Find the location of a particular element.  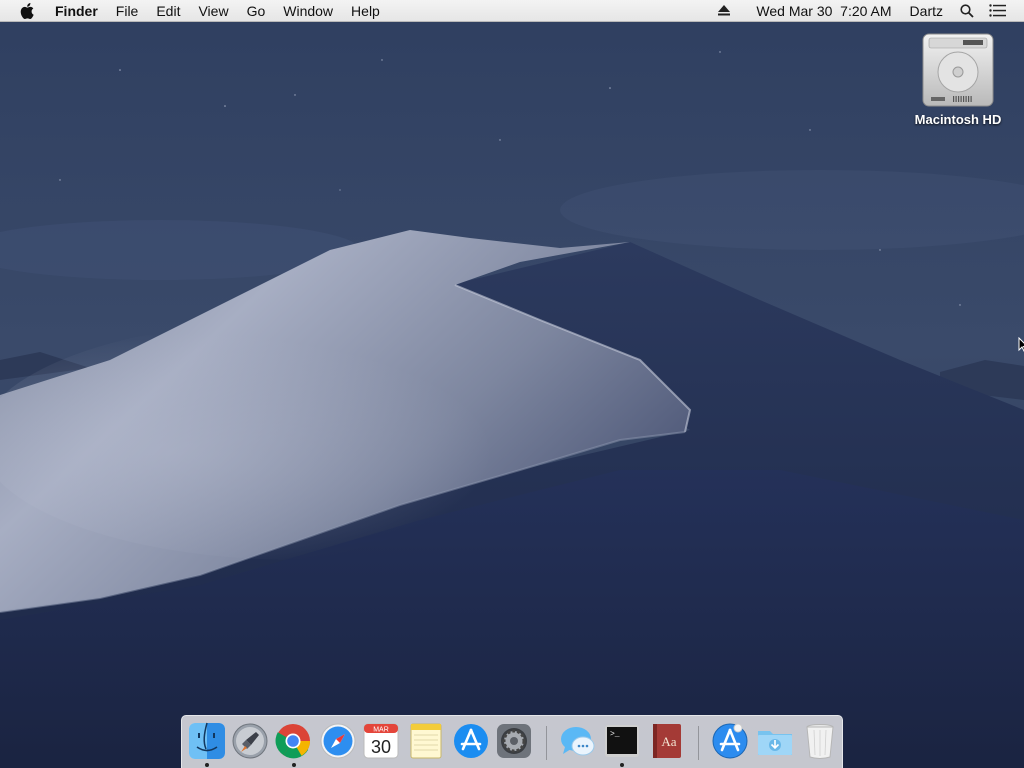

calendar-month-text: MAR is located at coordinates (381, 730).